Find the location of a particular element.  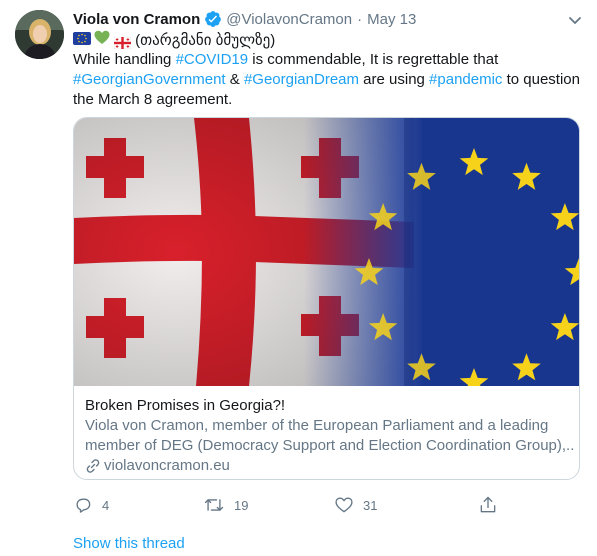

reply-count: 4 is located at coordinates (106, 505).